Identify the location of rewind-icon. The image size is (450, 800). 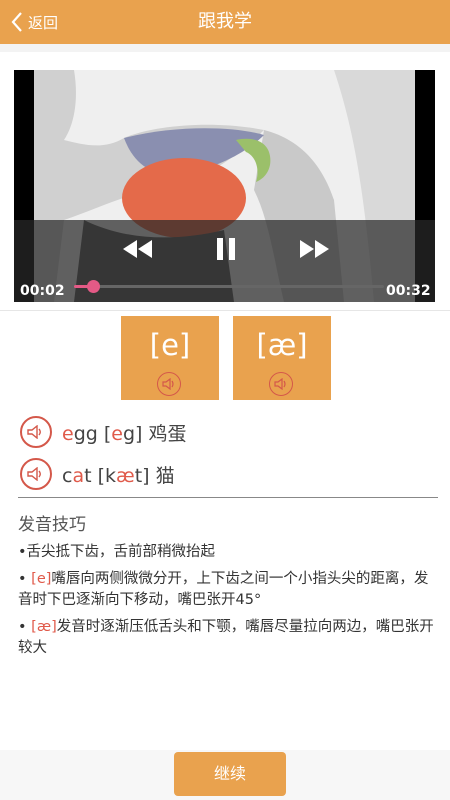
(138, 249).